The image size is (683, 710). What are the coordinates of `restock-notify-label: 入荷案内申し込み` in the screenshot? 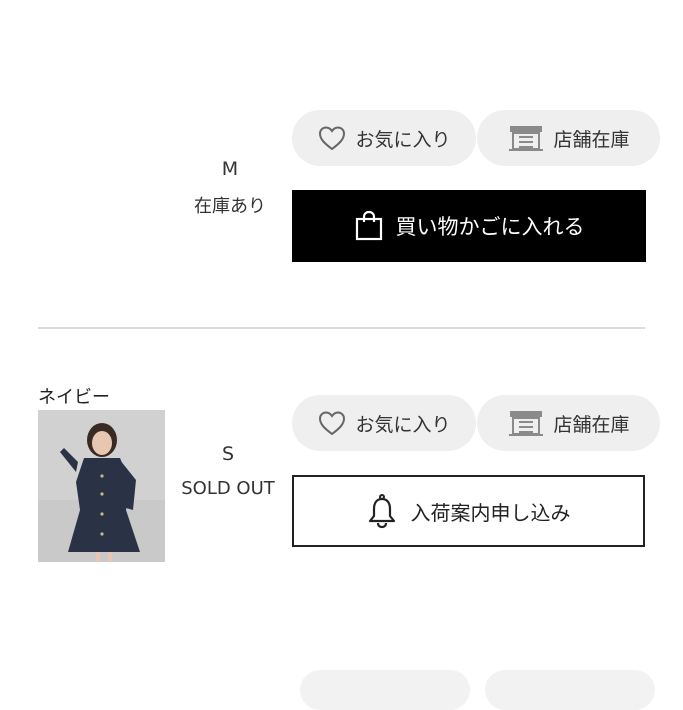 It's located at (490, 512).